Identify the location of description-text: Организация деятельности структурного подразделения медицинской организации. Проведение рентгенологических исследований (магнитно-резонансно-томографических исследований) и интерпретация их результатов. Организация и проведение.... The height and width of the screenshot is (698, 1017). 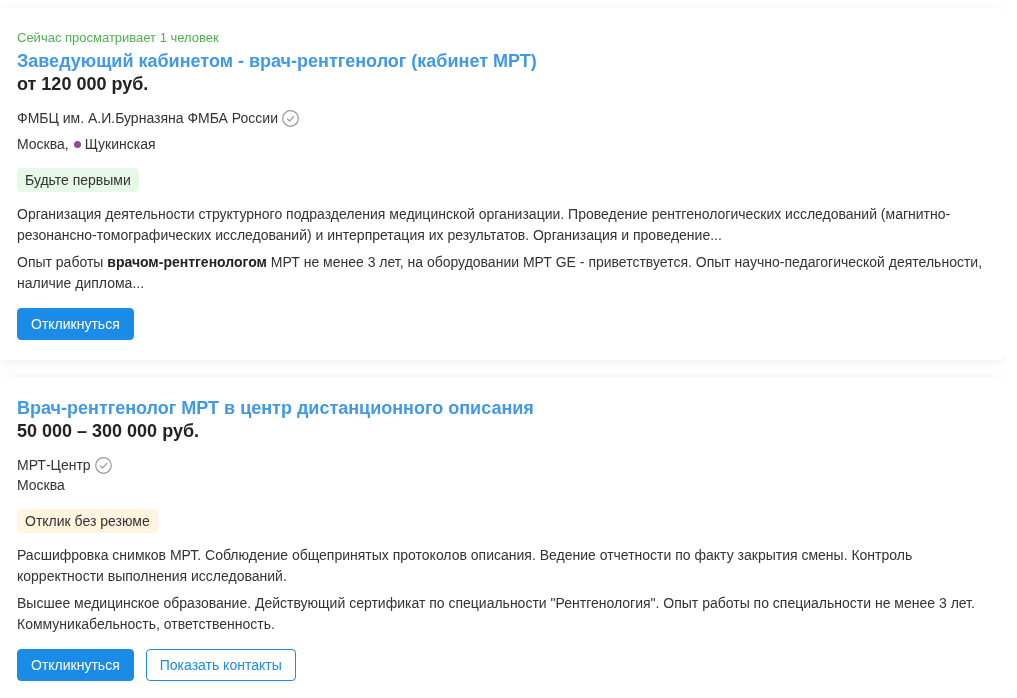
(484, 225).